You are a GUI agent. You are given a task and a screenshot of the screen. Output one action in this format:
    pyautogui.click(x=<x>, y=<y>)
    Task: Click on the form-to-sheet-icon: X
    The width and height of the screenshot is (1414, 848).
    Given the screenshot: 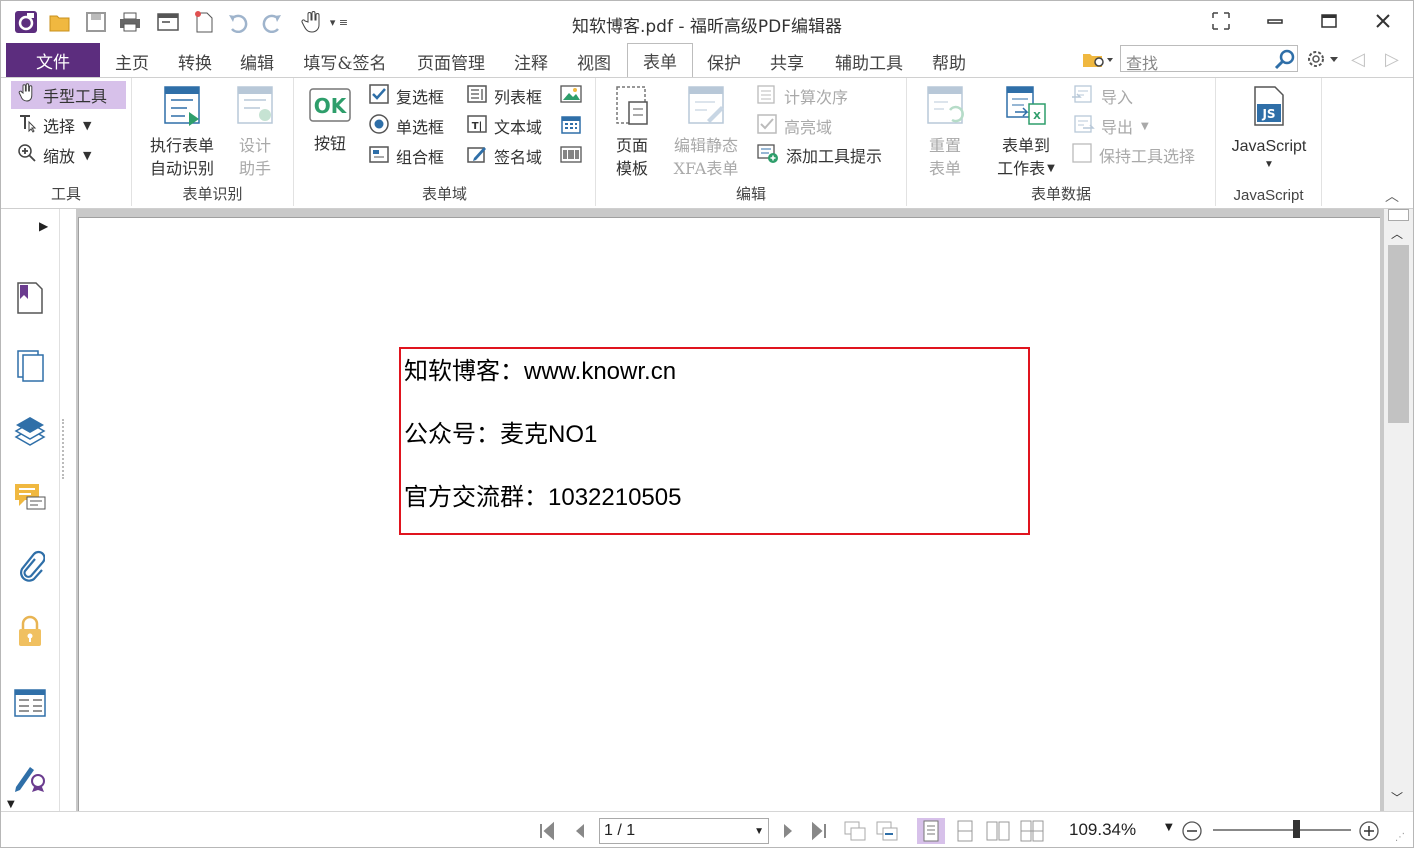 What is the action you would take?
    pyautogui.click(x=1026, y=109)
    